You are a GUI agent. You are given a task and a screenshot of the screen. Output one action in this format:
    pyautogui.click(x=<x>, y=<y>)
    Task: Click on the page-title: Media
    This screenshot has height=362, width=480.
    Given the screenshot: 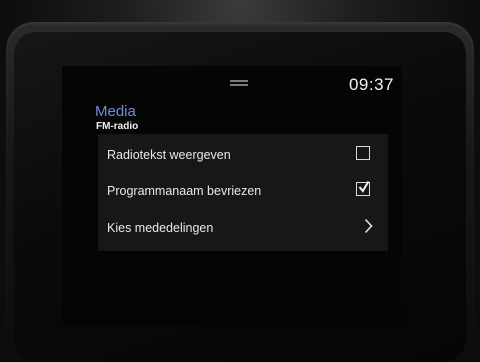 What is the action you would take?
    pyautogui.click(x=115, y=111)
    